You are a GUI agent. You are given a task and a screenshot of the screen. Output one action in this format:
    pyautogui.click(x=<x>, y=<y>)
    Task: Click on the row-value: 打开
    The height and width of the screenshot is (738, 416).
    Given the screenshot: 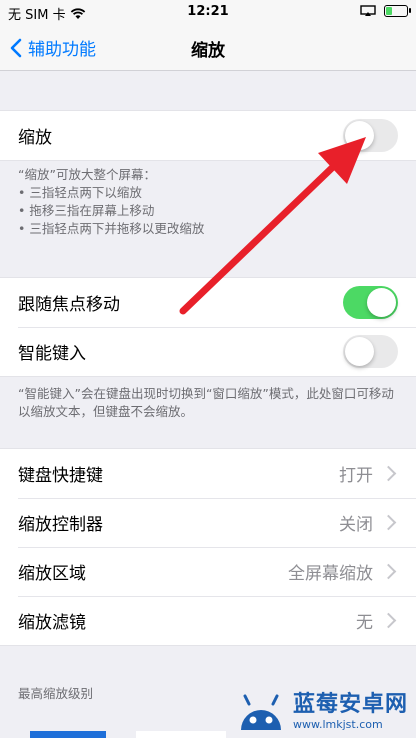 What is the action you would take?
    pyautogui.click(x=356, y=476)
    